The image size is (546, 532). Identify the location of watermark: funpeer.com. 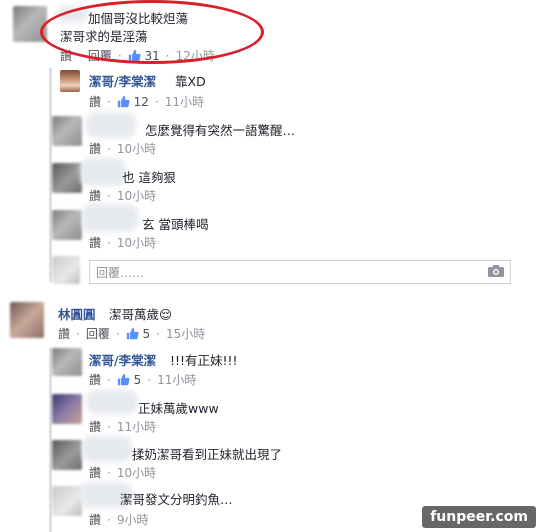
(479, 517).